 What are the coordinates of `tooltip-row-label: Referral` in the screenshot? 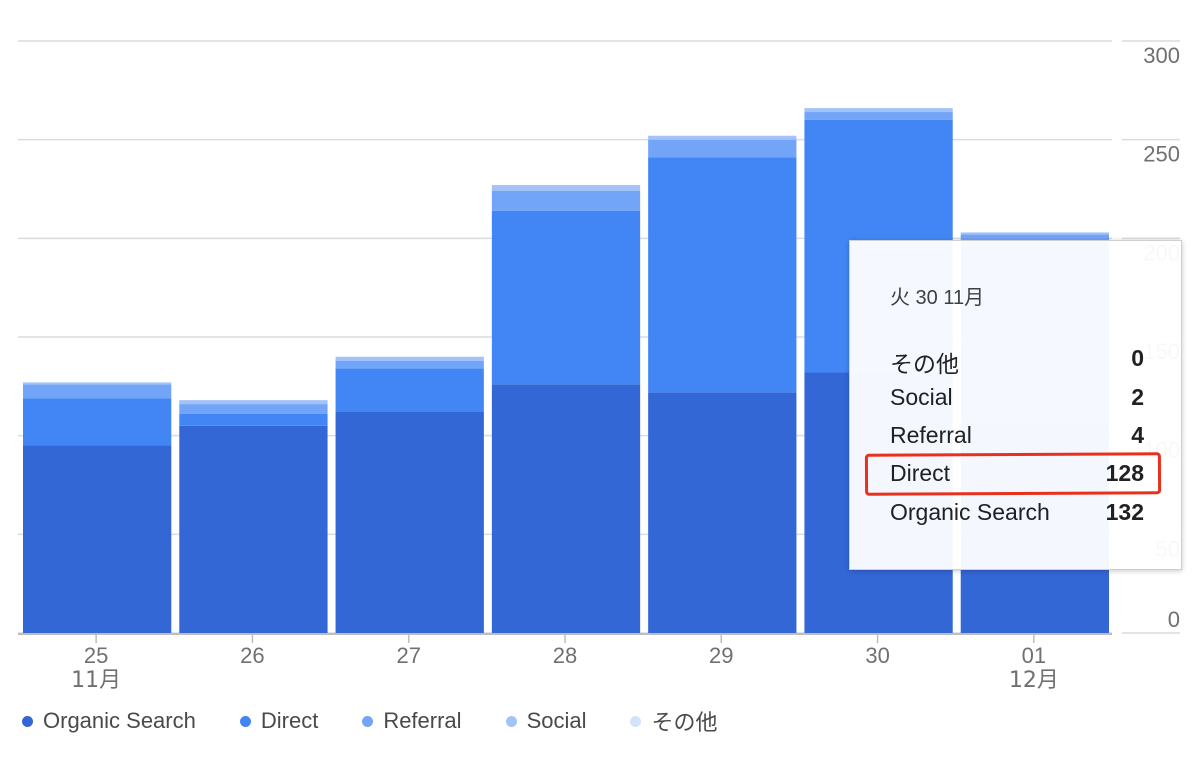 It's located at (931, 435).